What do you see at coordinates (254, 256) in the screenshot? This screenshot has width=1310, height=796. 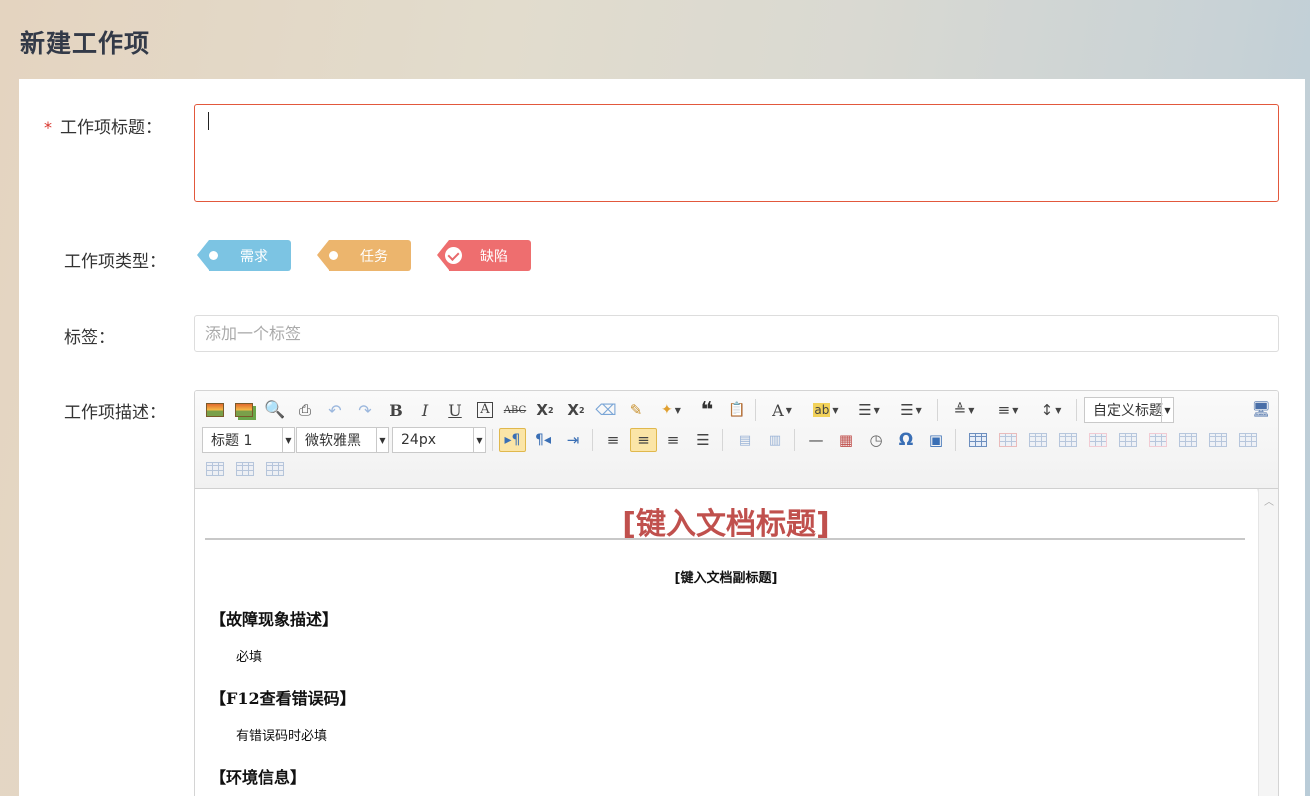 I see `type-option-label: 需求` at bounding box center [254, 256].